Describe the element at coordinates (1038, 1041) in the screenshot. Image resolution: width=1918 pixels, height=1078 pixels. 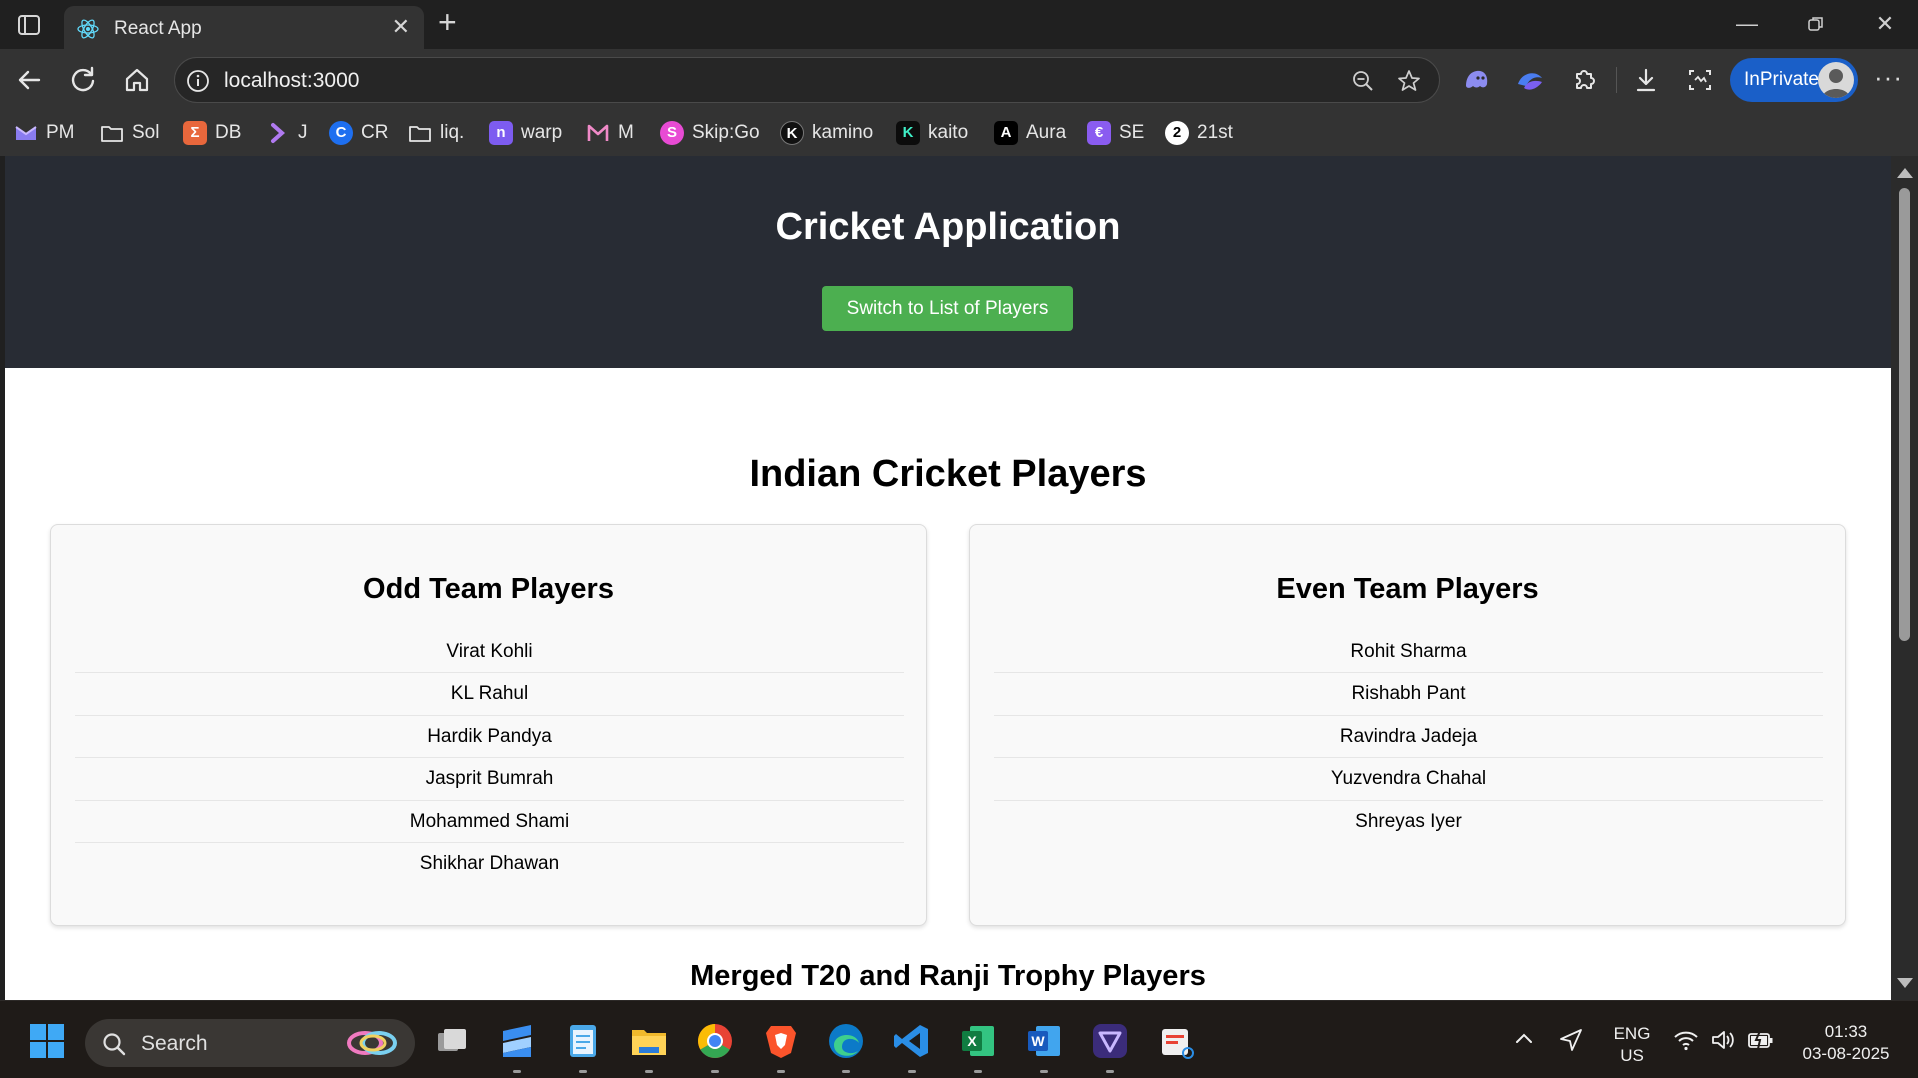
I see `svg-text: W` at that location.